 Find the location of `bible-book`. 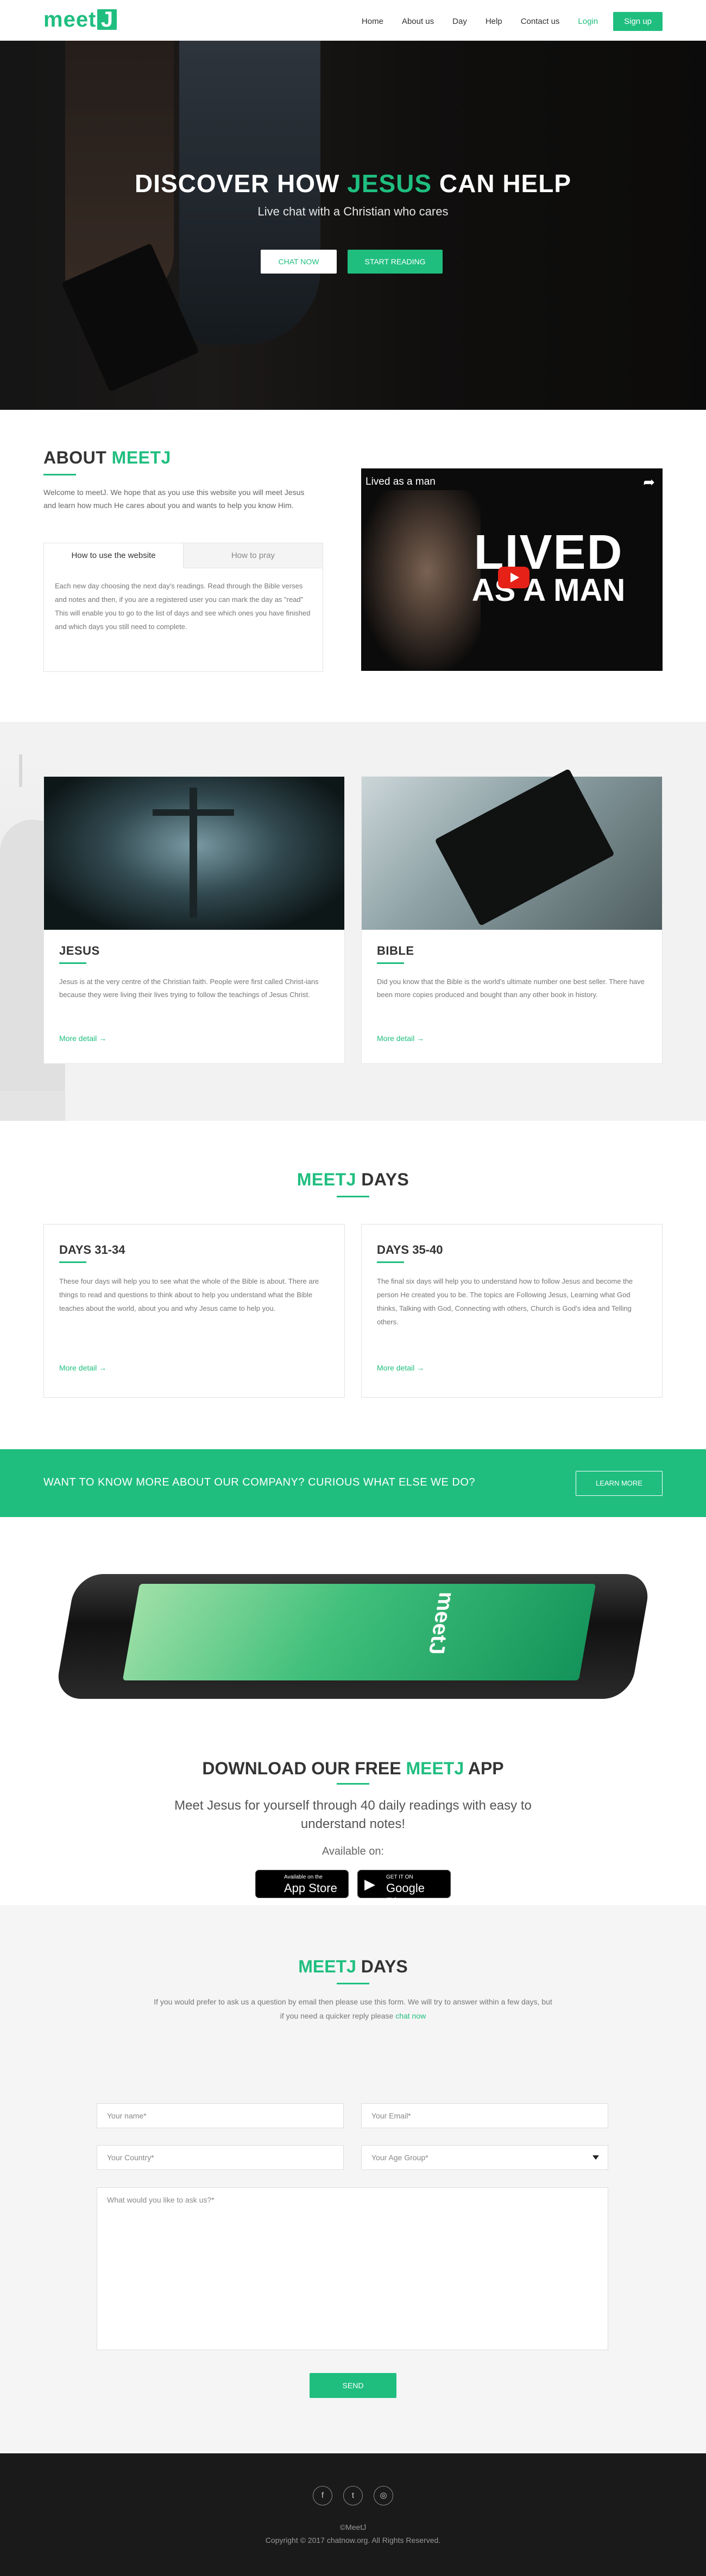

bible-book is located at coordinates (525, 848).